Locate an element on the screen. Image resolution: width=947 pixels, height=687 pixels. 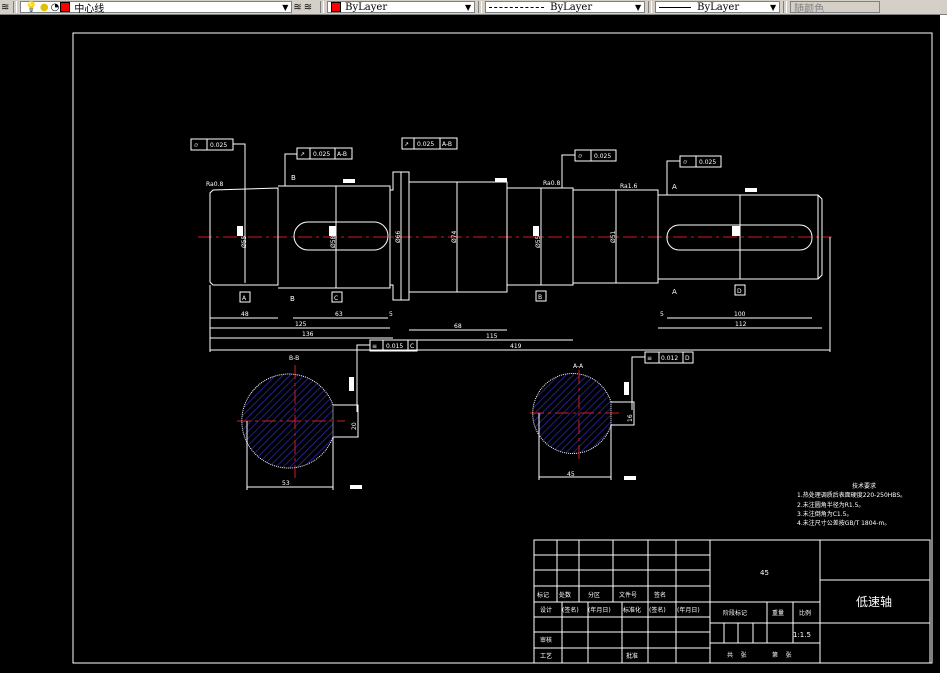
roughness-2: Ra0.8 is located at coordinates (551, 183).